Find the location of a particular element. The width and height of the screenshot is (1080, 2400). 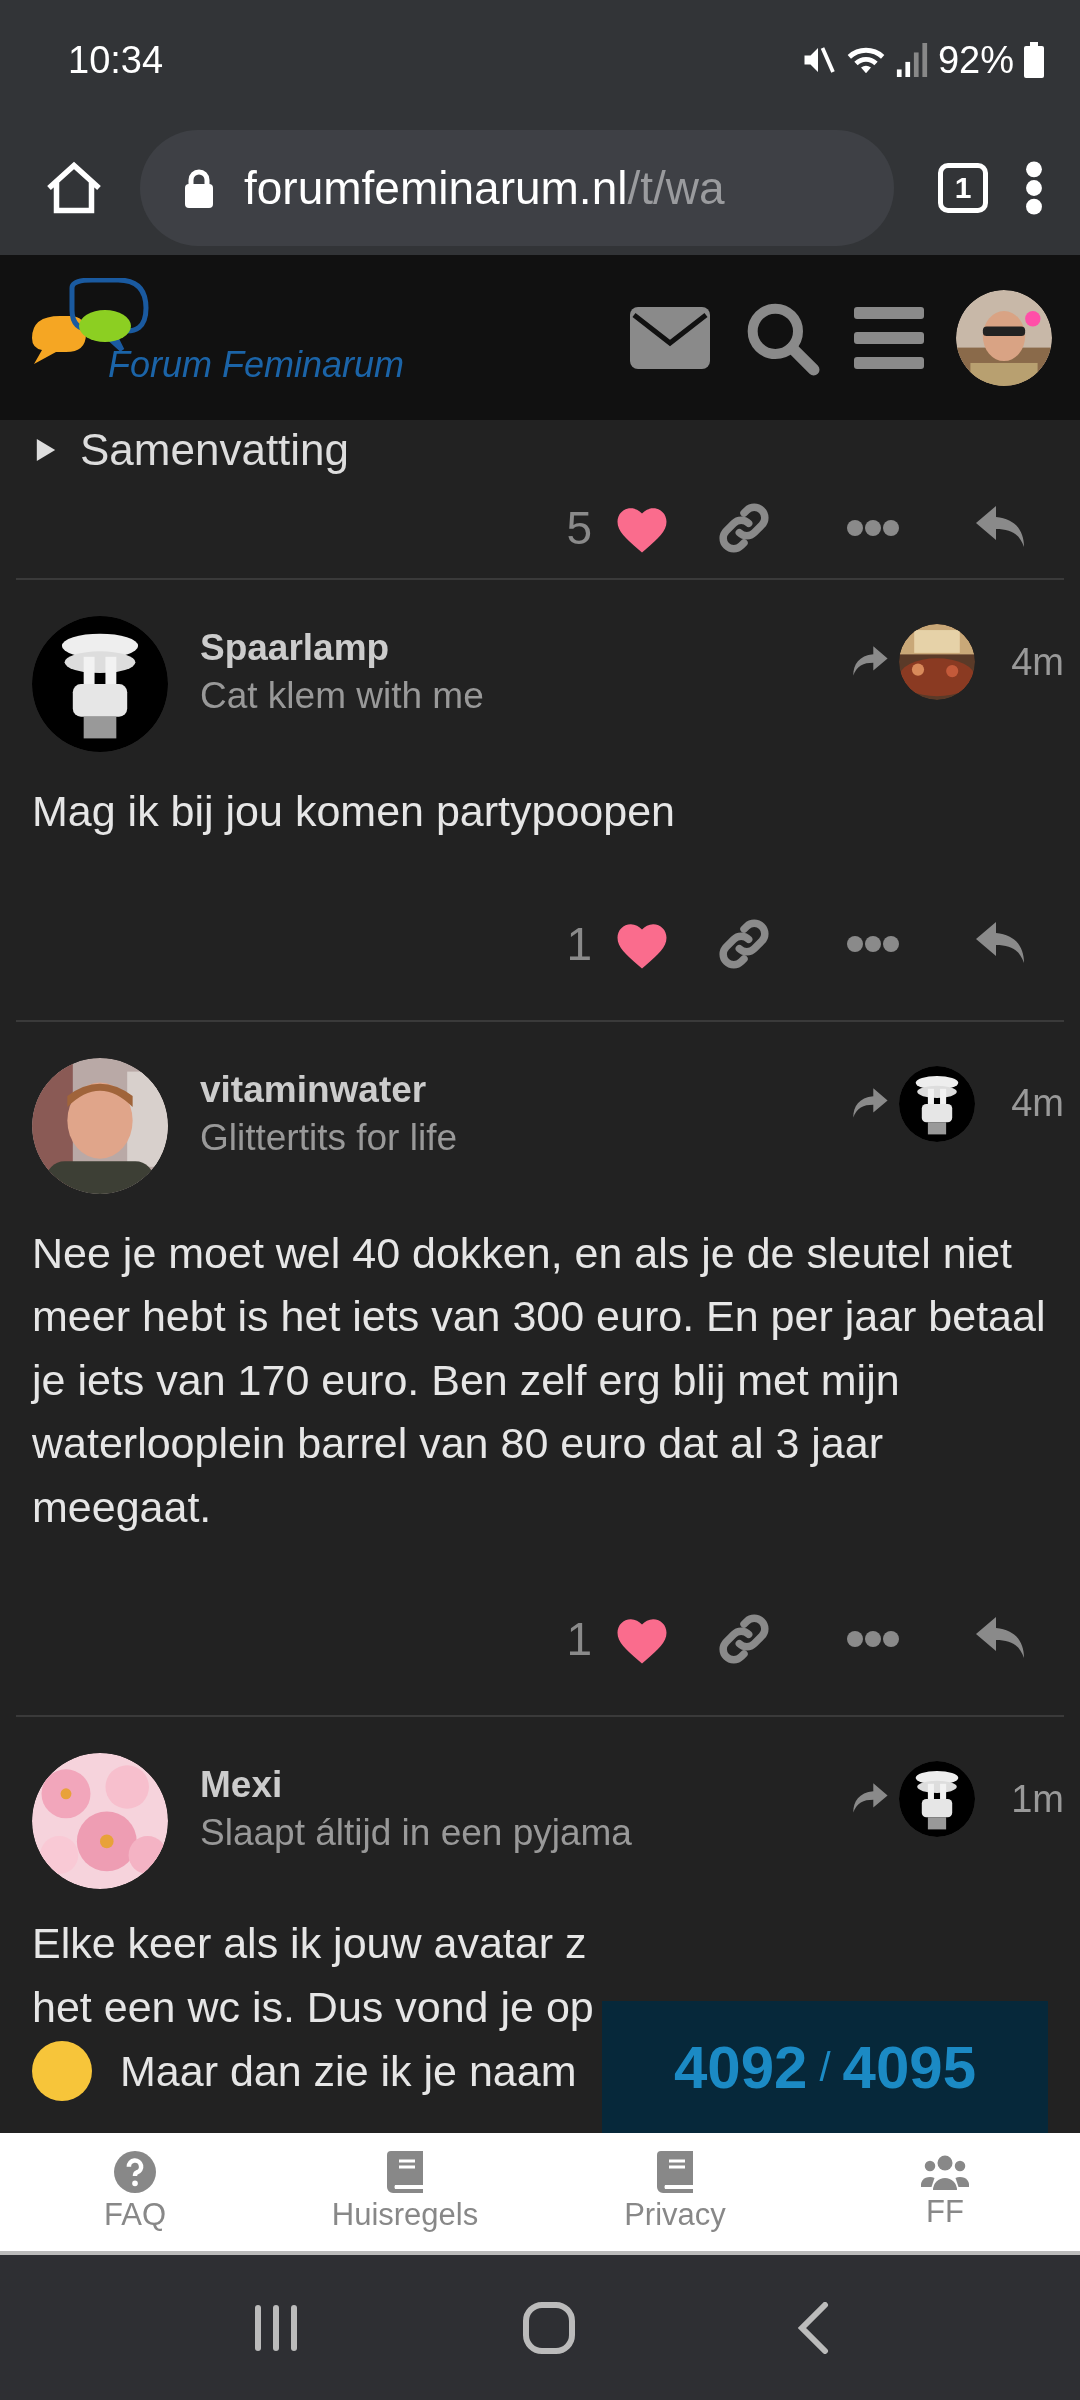

username: Spaarlamp is located at coordinates (509, 648).